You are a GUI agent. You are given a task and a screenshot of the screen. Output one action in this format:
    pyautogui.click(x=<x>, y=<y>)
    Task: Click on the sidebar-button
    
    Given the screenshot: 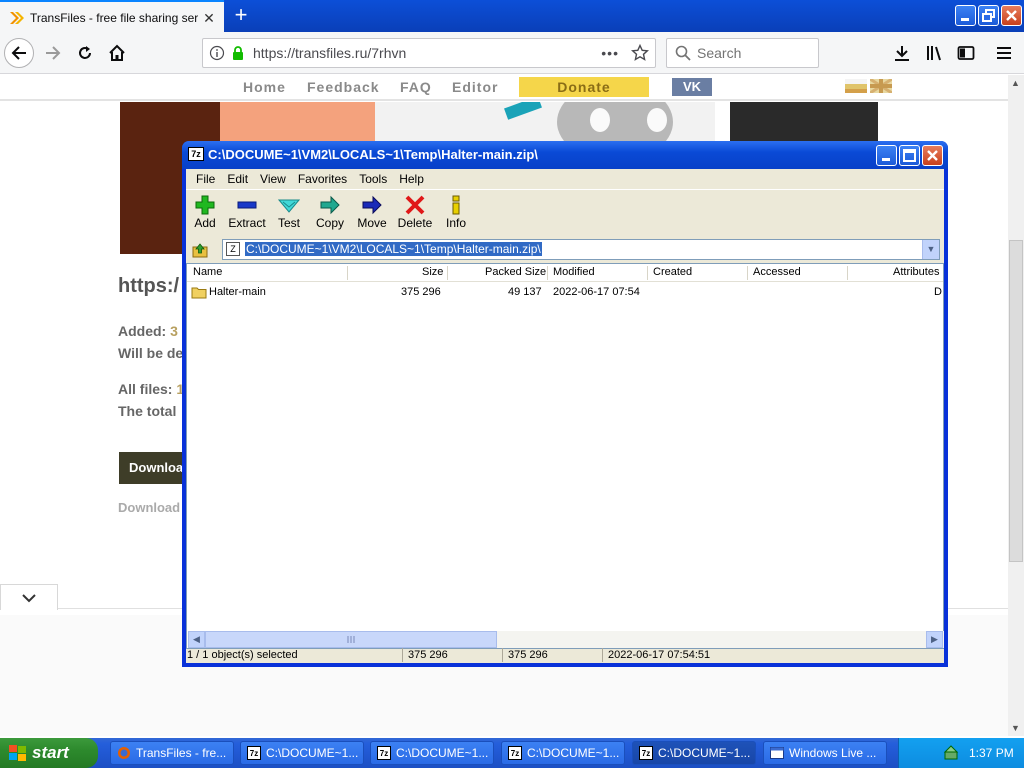 What is the action you would take?
    pyautogui.click(x=966, y=53)
    